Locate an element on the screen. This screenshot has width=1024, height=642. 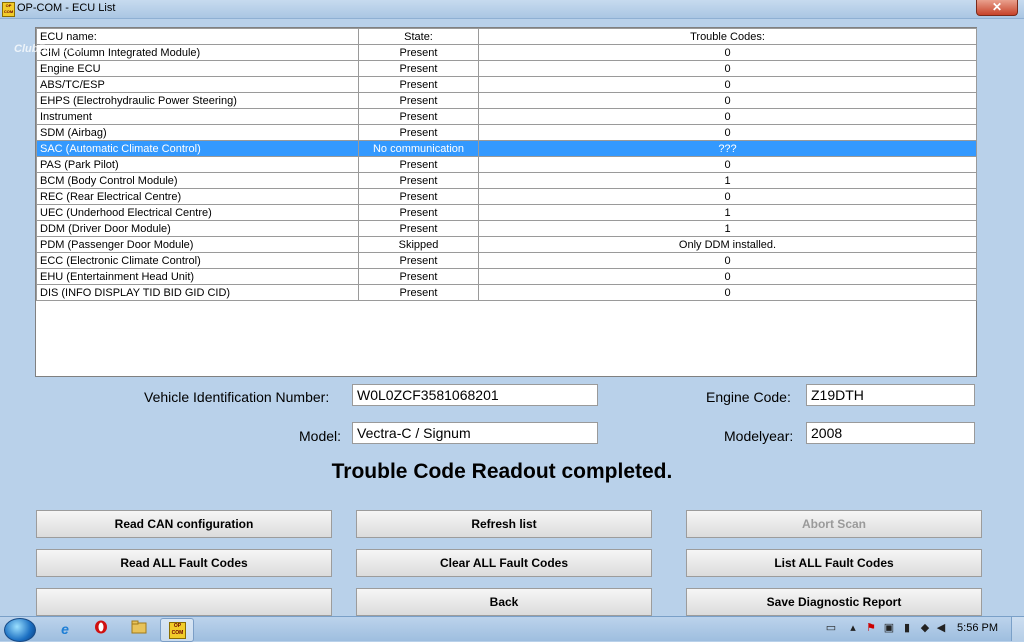
power-icon: ◆ is located at coordinates (925, 628).